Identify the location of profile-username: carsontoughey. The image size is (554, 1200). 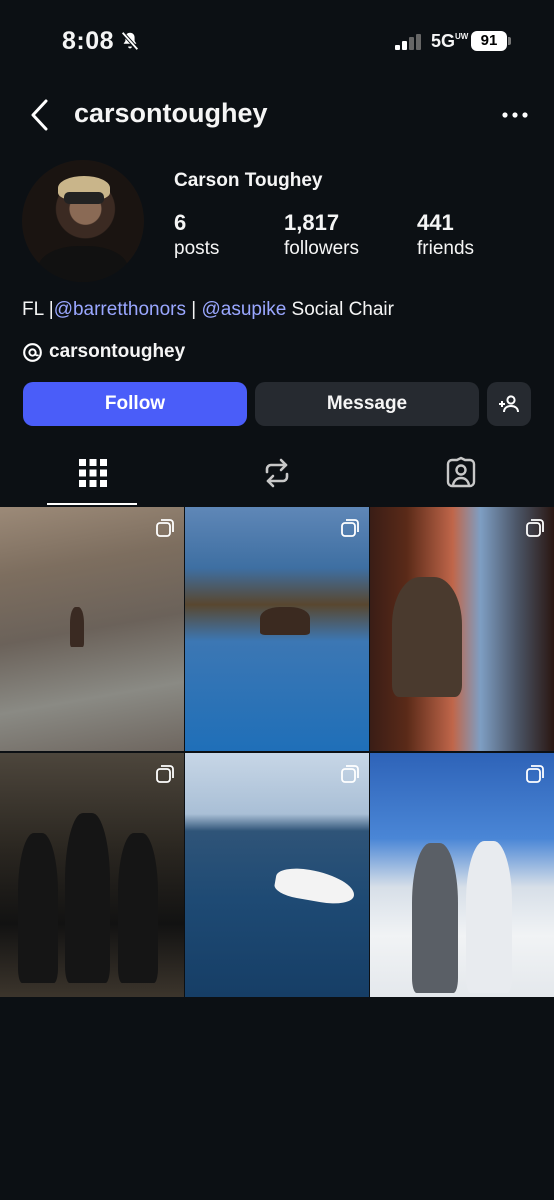
(171, 113).